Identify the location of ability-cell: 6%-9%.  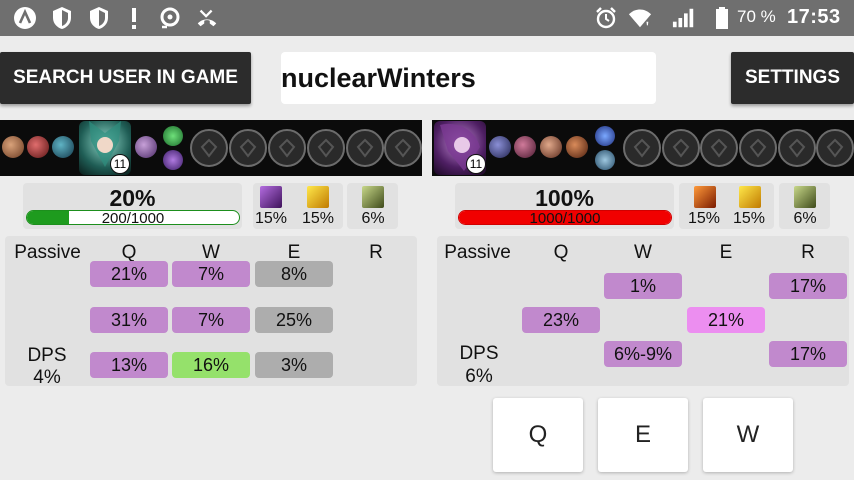
(643, 354).